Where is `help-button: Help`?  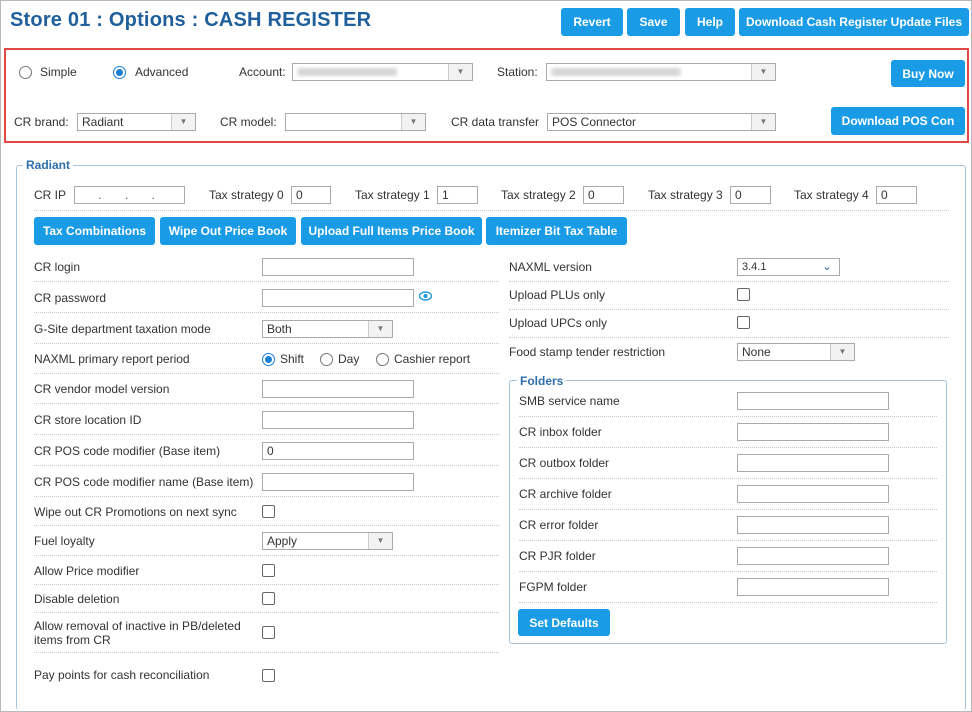 help-button: Help is located at coordinates (710, 22).